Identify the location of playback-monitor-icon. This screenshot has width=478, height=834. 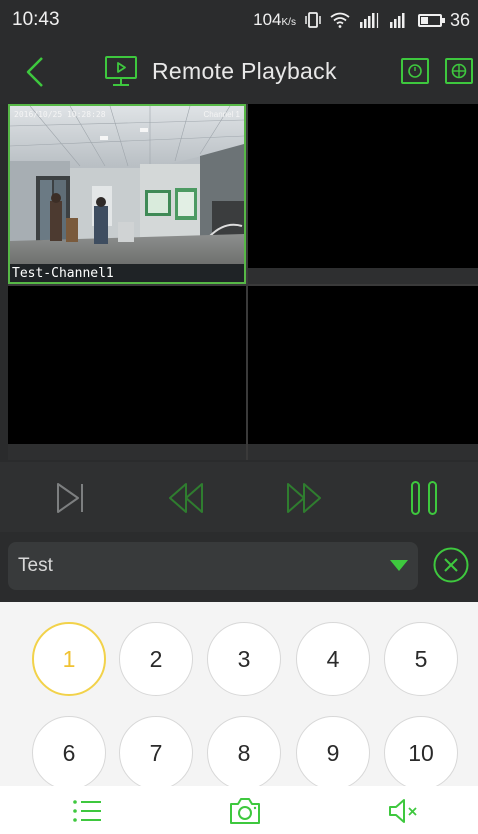
(121, 71).